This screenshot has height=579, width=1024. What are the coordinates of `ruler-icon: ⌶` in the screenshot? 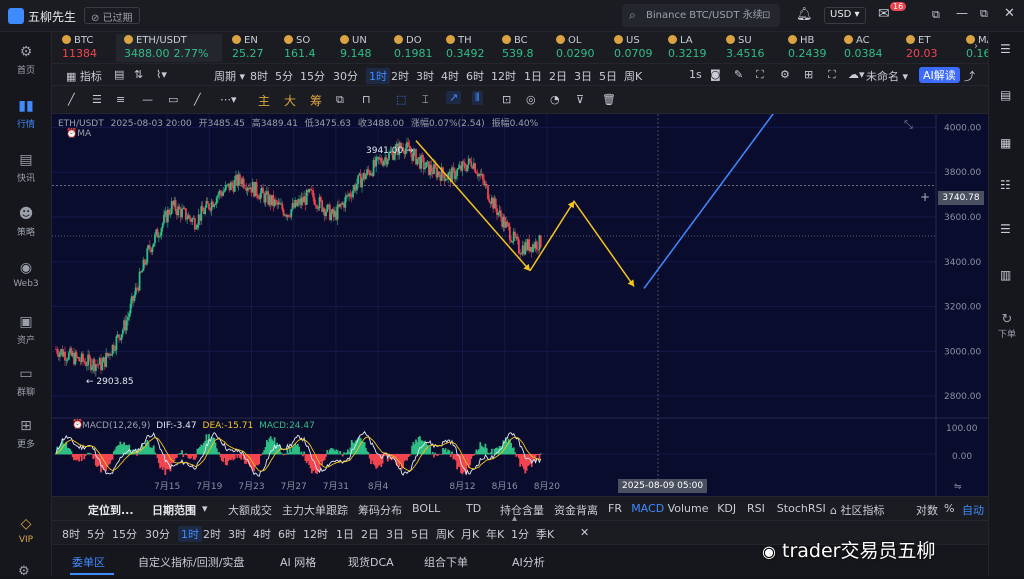 It's located at (425, 100).